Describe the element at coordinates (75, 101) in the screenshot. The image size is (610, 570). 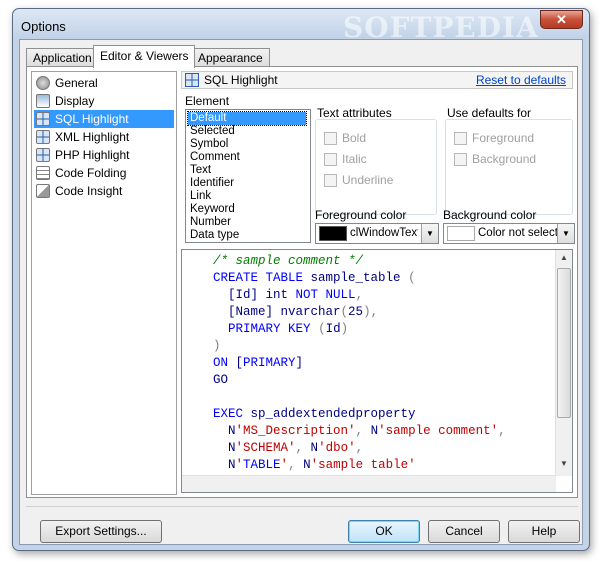
I see `tree-item-label: Display` at that location.